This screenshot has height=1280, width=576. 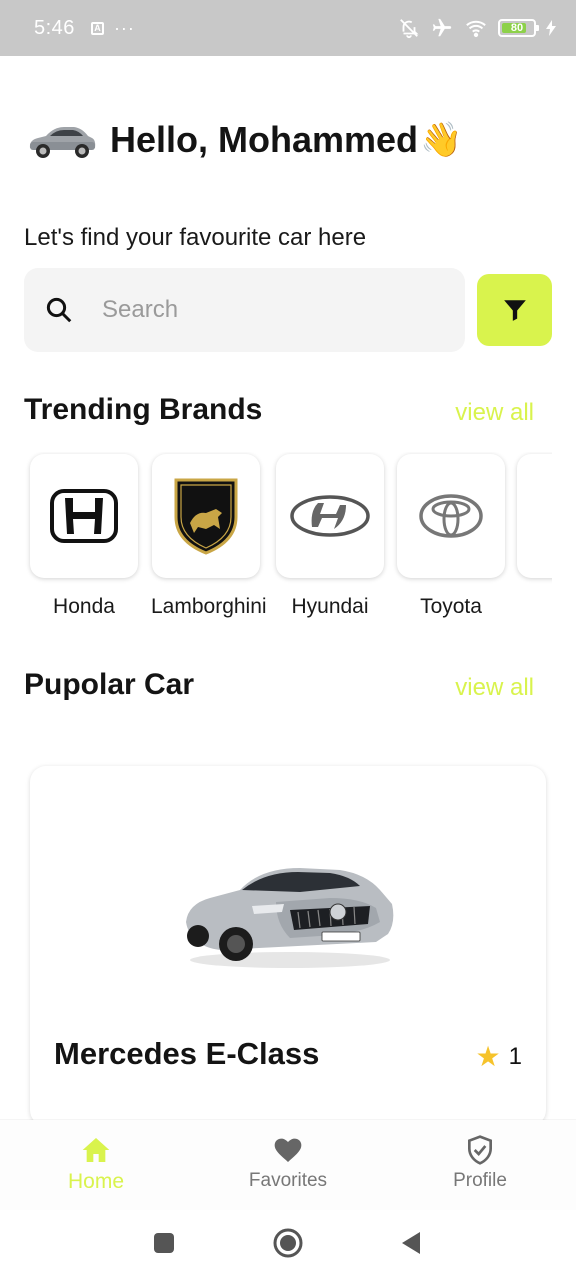 I want to click on honda-logo-icon, so click(x=84, y=516).